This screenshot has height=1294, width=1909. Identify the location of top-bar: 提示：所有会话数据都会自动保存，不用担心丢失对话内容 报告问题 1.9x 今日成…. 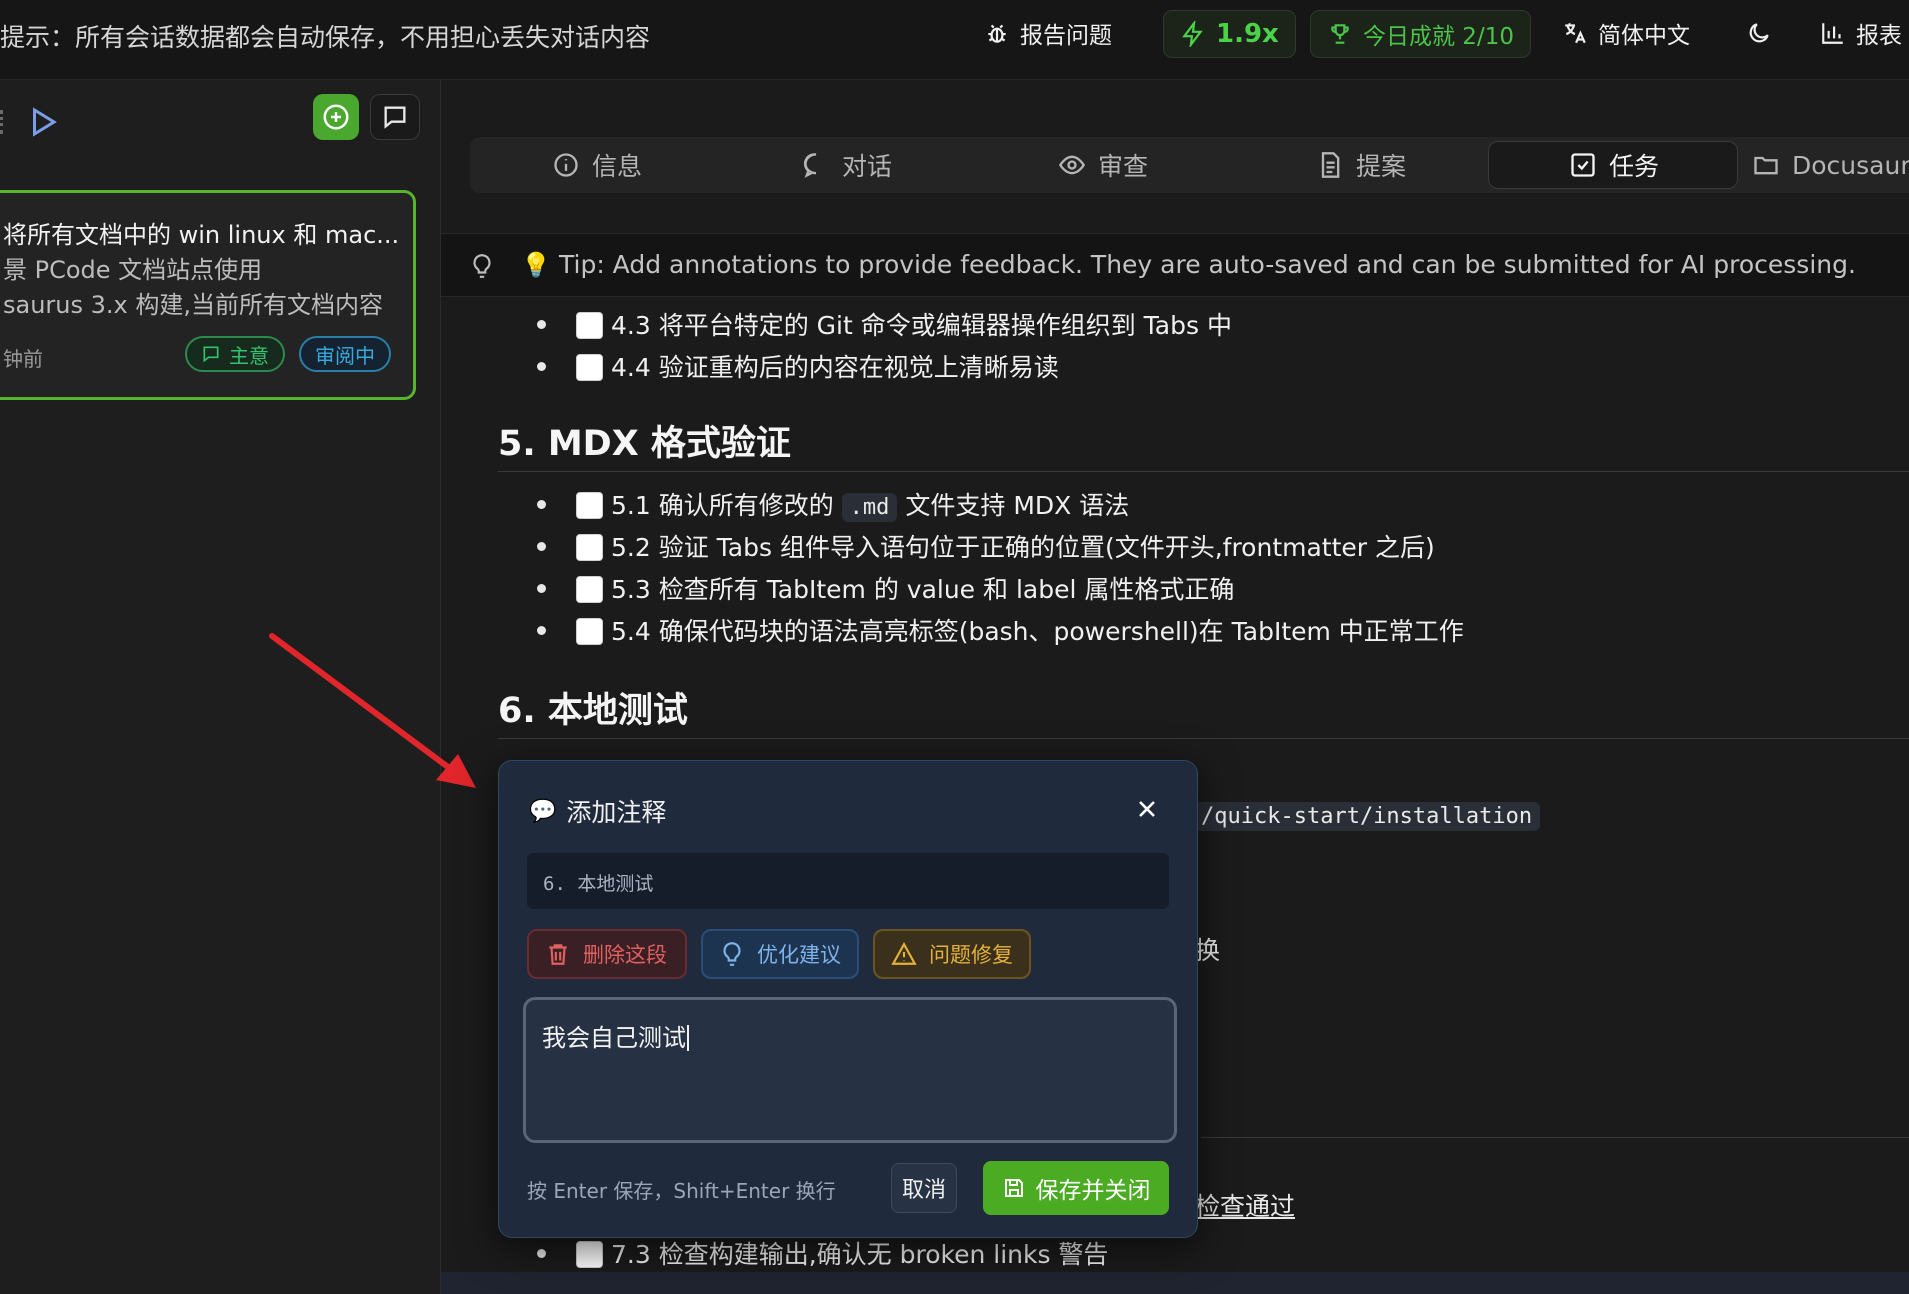
(954, 40).